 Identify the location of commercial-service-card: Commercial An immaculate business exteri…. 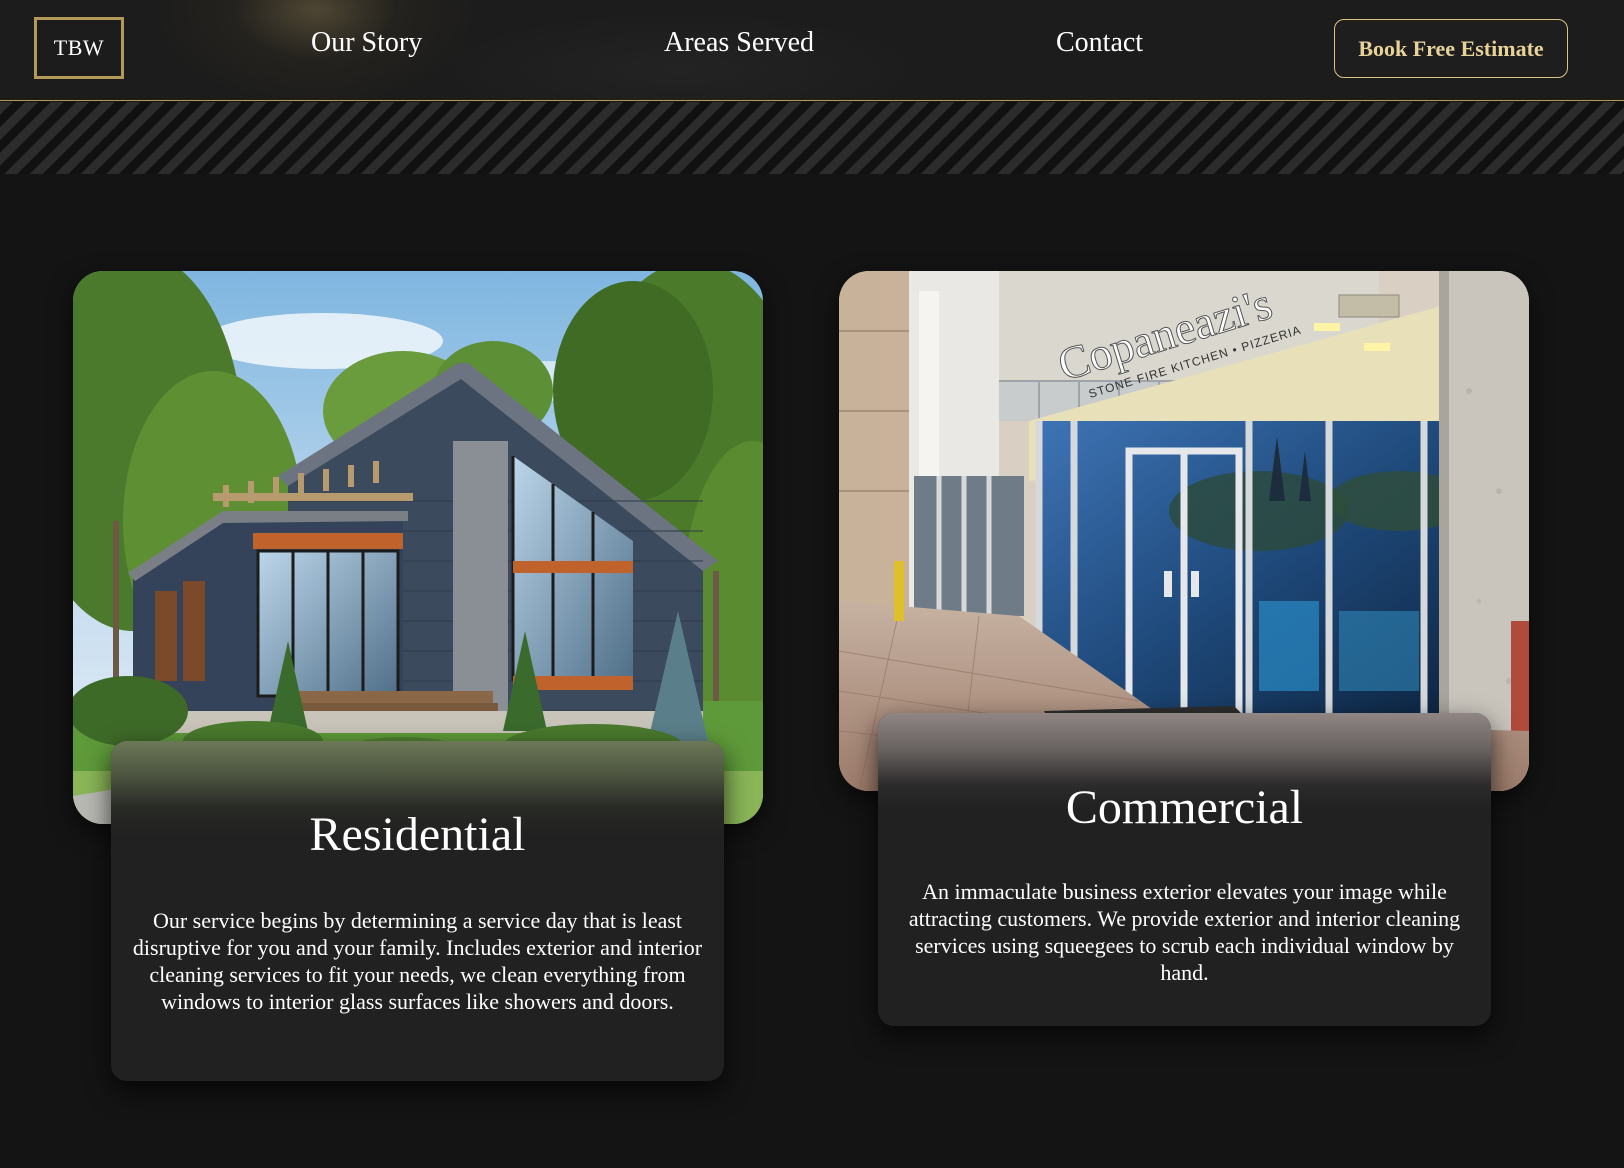
(1184, 869).